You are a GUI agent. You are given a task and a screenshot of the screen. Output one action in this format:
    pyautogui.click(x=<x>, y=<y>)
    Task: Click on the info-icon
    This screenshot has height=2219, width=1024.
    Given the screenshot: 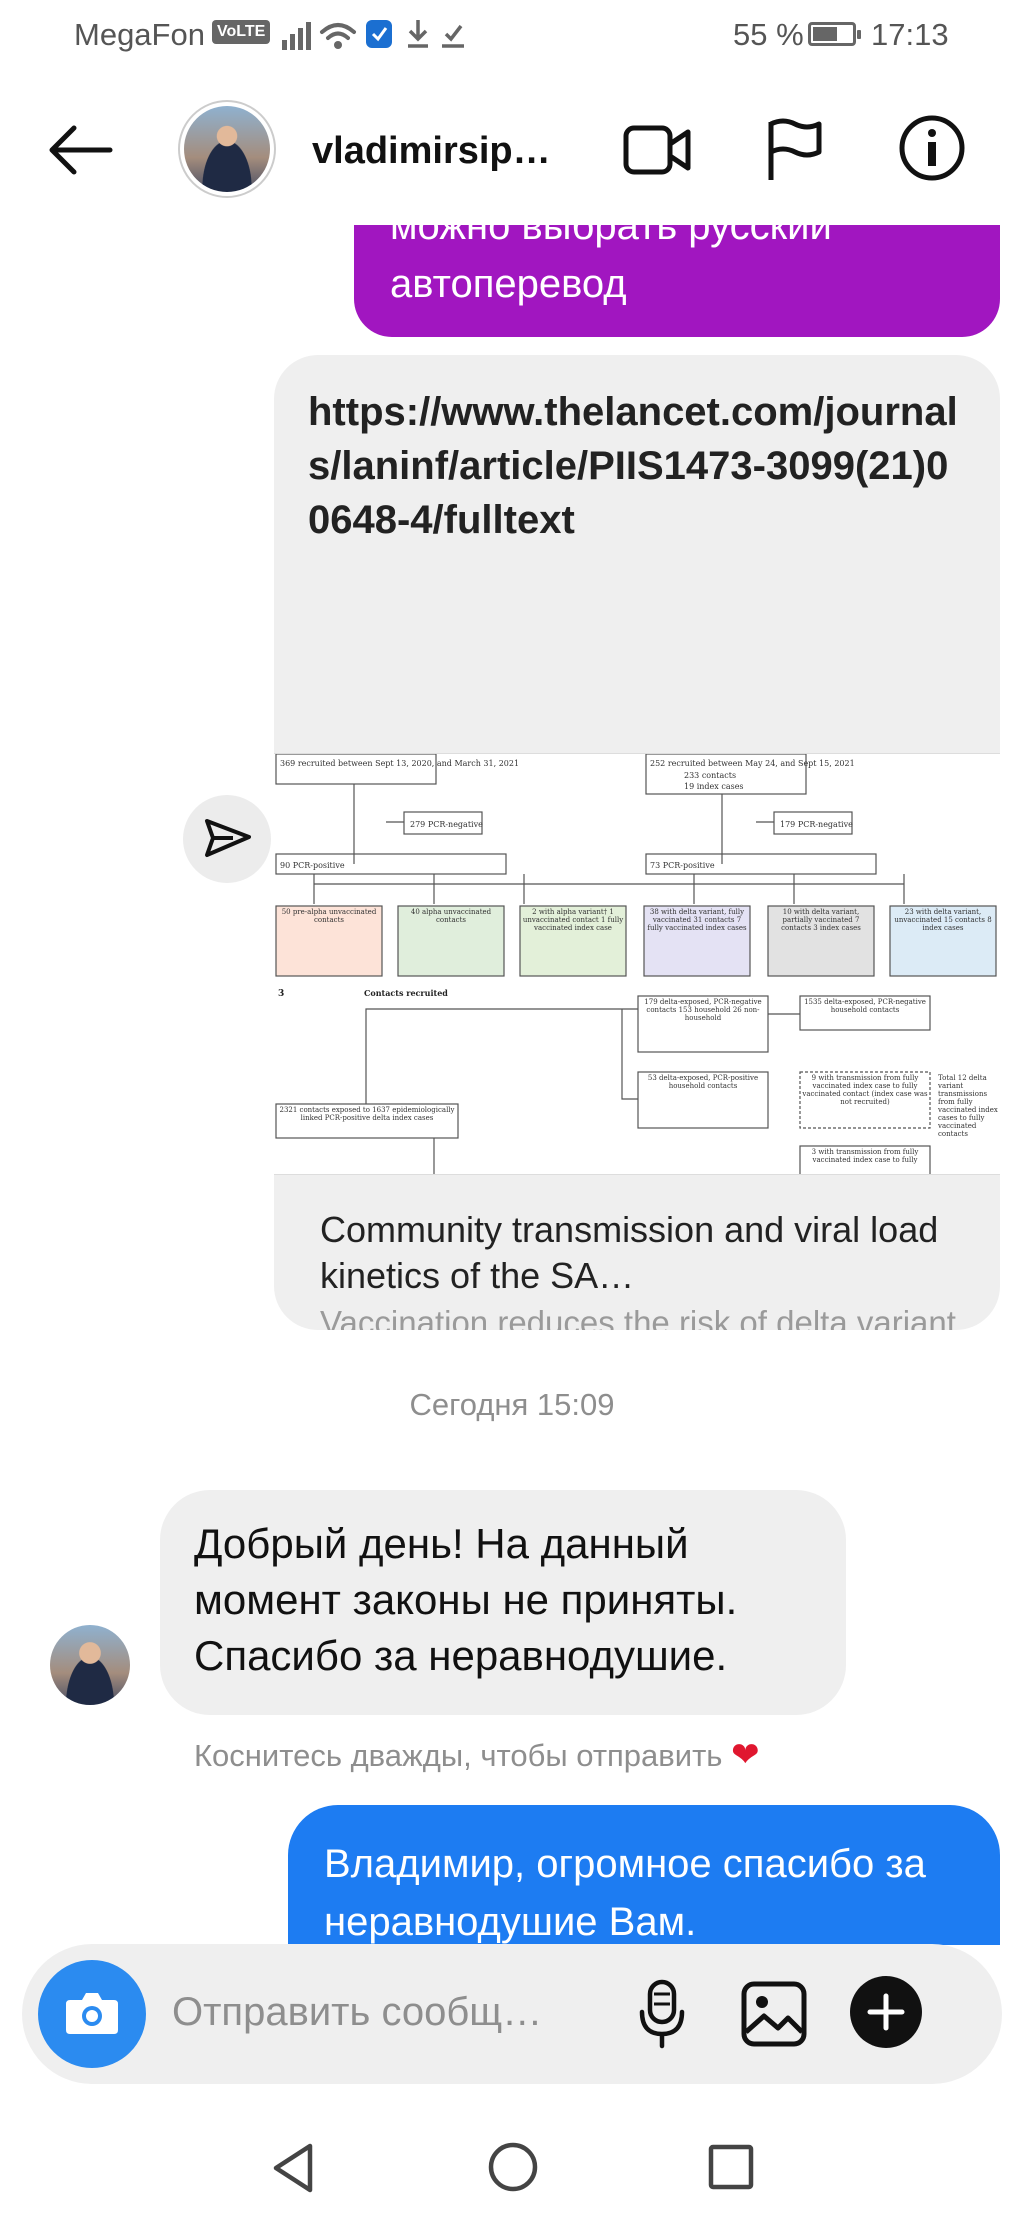 What is the action you would take?
    pyautogui.click(x=932, y=150)
    